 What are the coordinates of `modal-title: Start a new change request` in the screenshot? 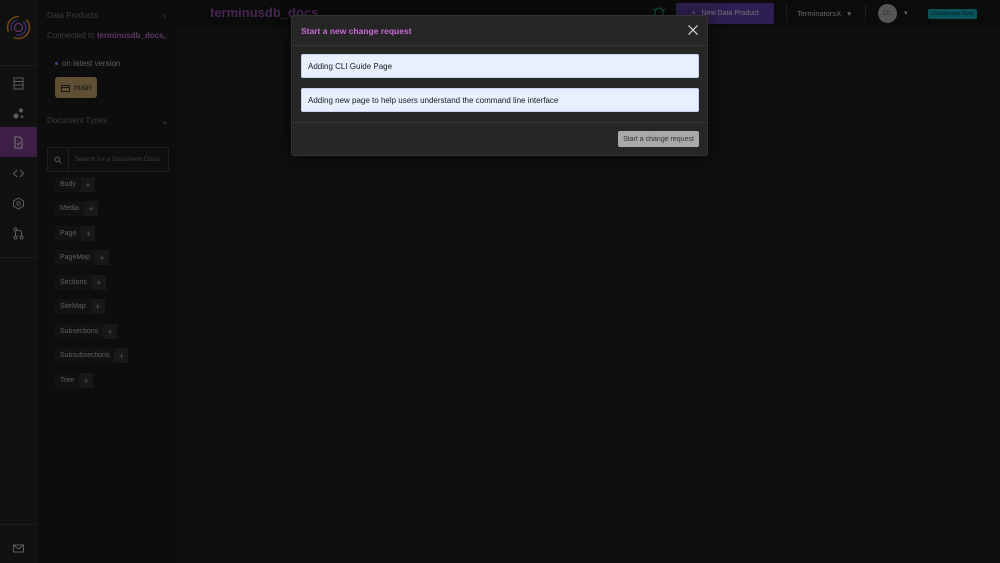 It's located at (356, 31).